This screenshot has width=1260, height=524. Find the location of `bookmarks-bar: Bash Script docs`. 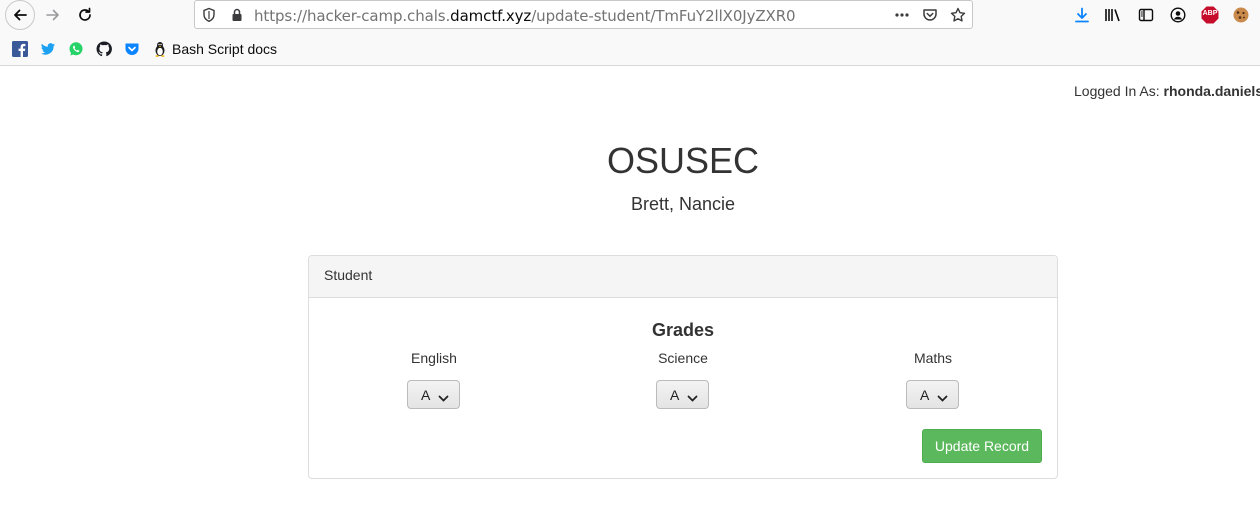

bookmarks-bar: Bash Script docs is located at coordinates (630, 48).